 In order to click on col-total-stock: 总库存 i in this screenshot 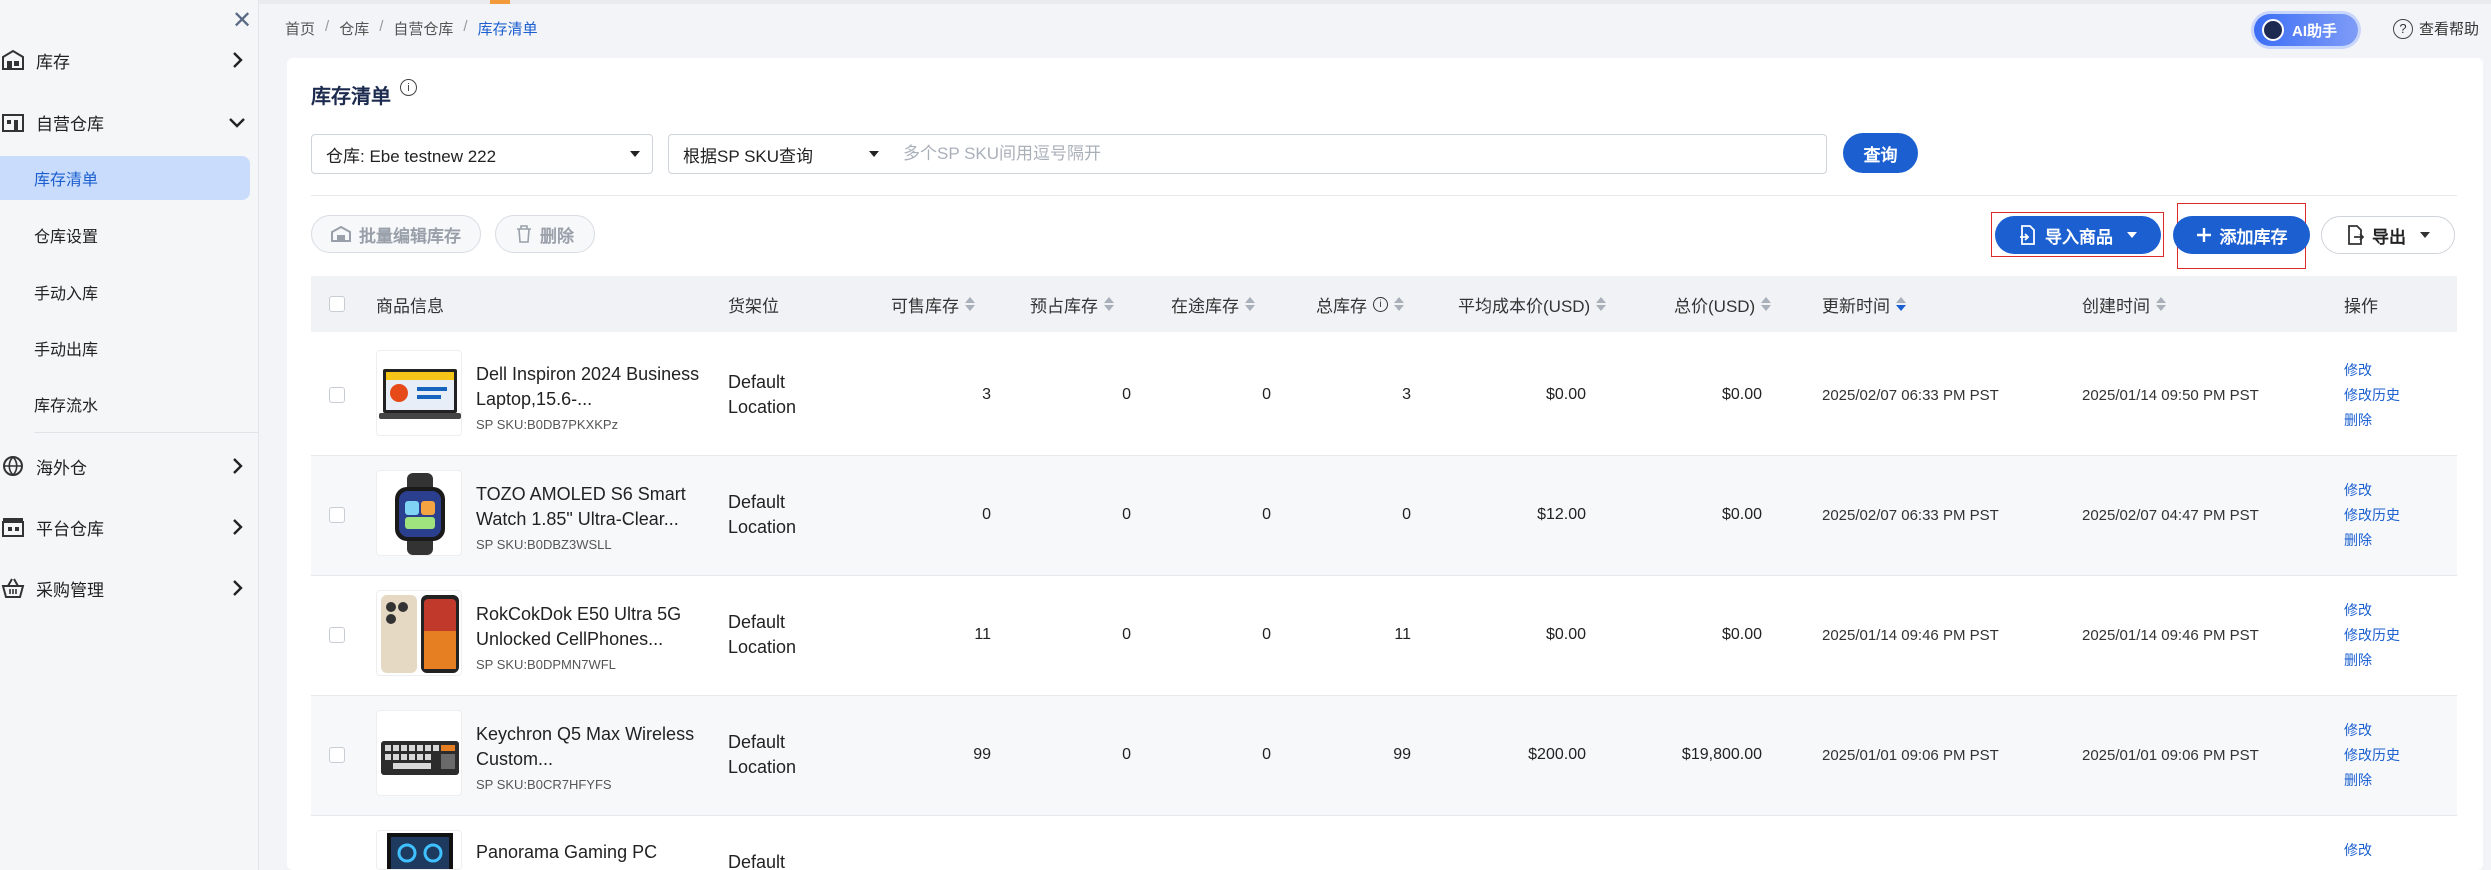, I will do `click(1360, 304)`.